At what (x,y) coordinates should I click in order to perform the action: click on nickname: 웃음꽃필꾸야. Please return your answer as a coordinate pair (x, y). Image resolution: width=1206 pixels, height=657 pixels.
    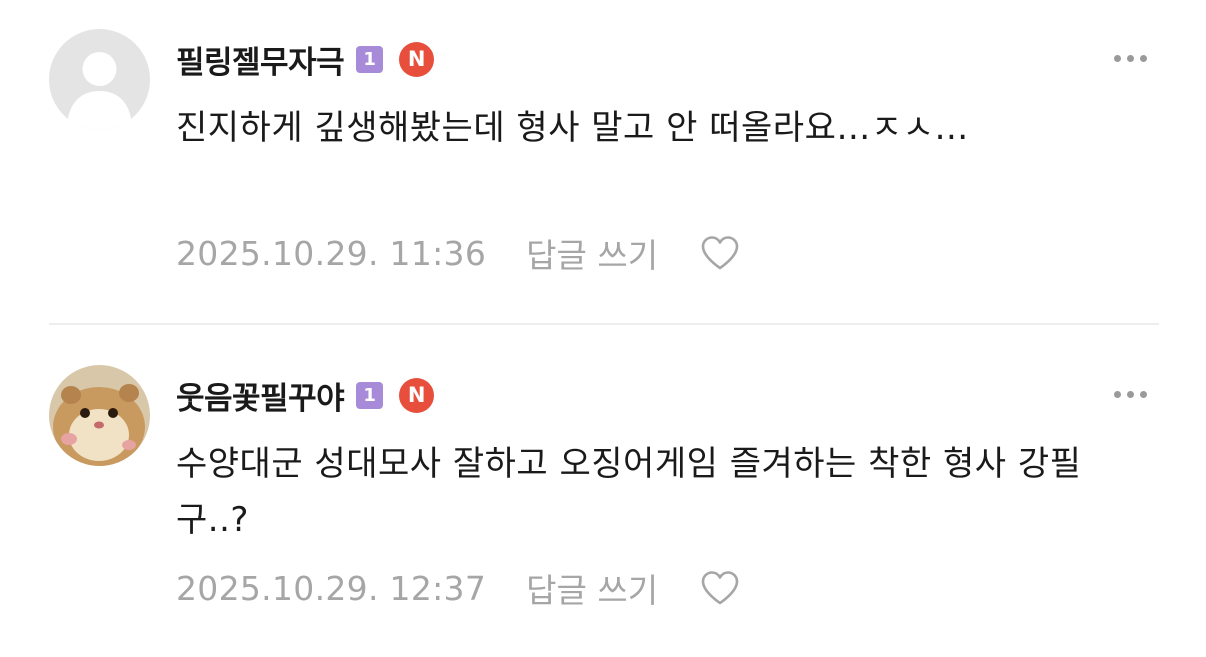
    Looking at the image, I should click on (260, 395).